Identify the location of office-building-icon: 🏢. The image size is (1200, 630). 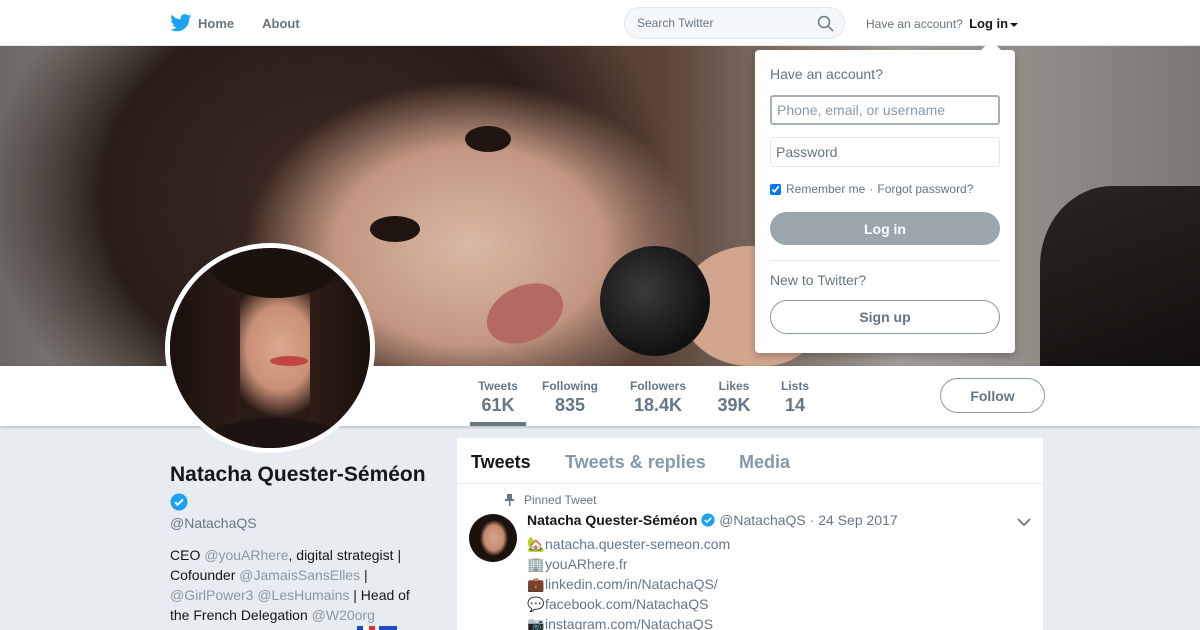
(536, 564).